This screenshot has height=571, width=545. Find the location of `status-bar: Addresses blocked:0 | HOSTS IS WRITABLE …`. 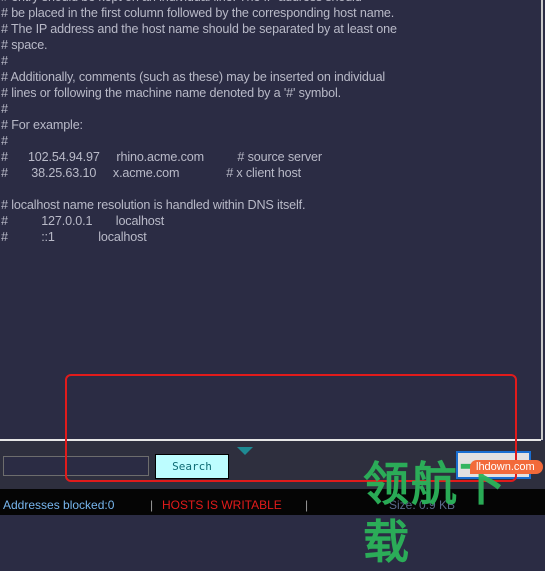

status-bar: Addresses blocked:0 | HOSTS IS WRITABLE … is located at coordinates (272, 502).